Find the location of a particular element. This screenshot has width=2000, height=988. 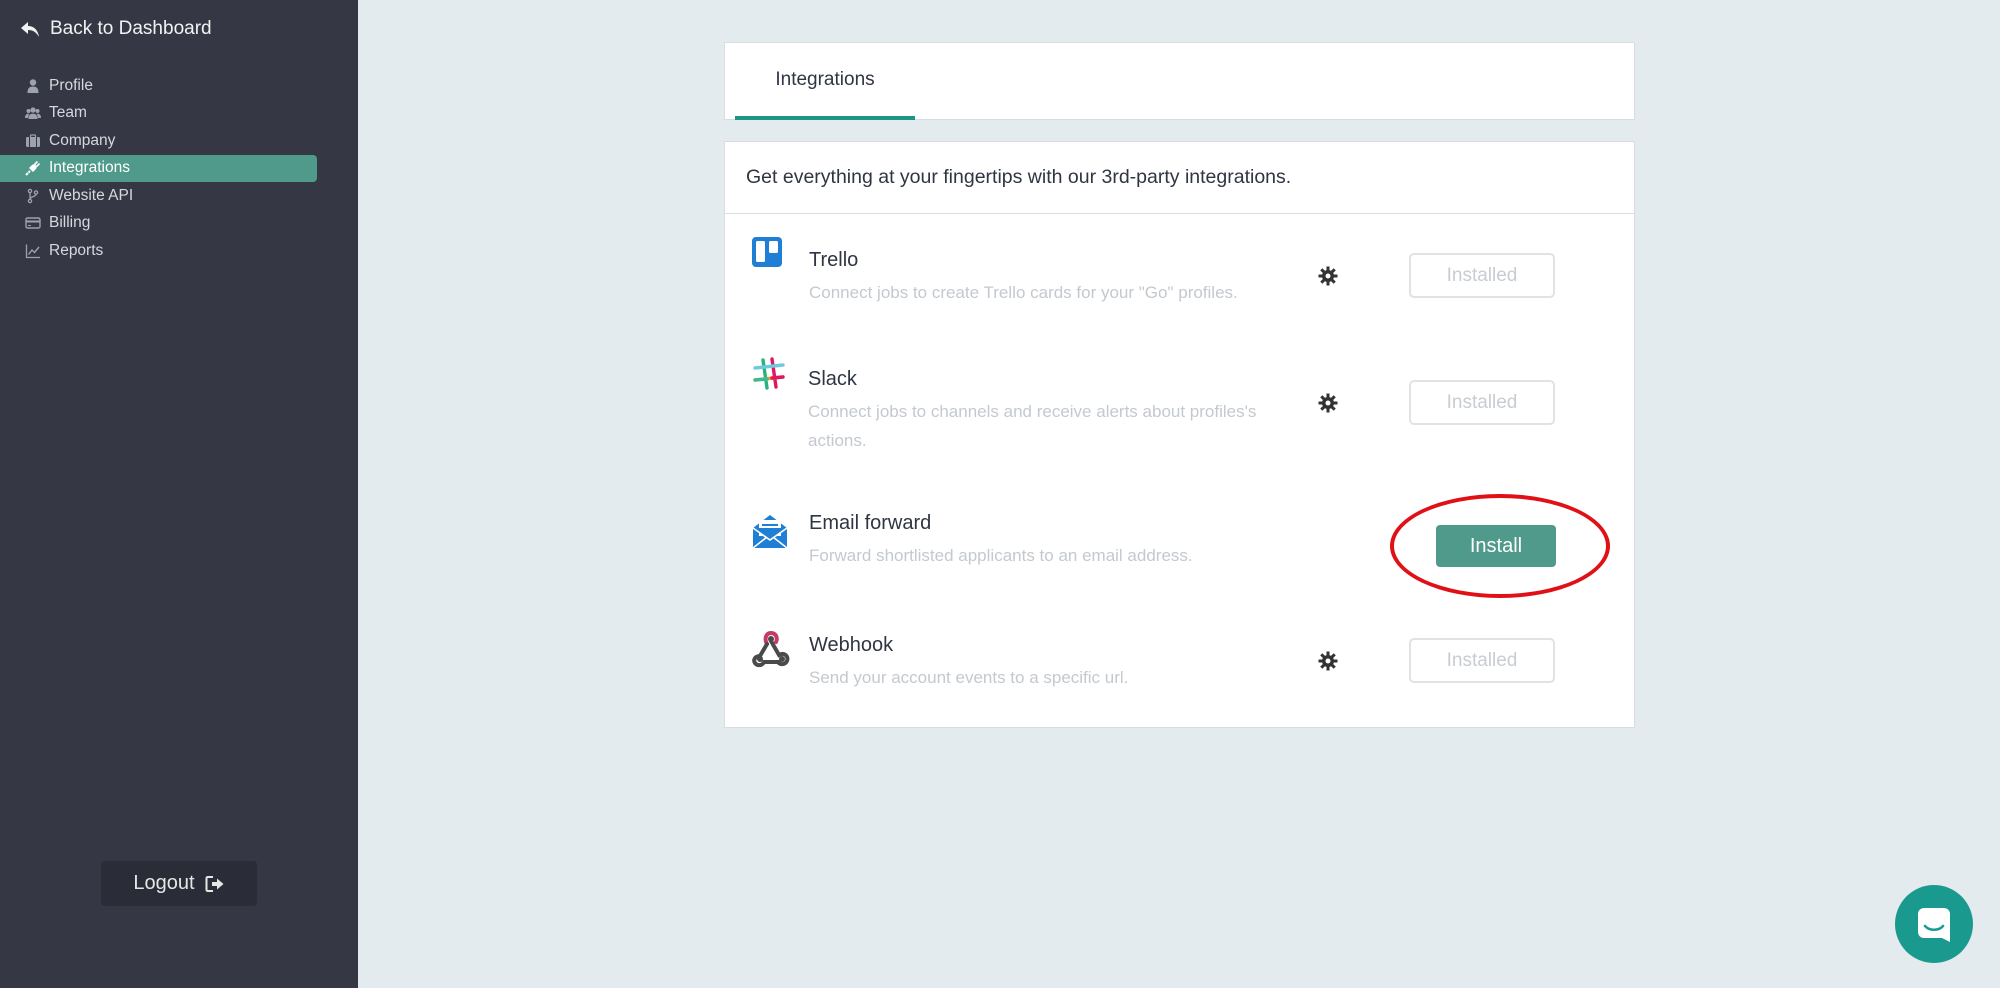

sidebar-item-label: Billing is located at coordinates (70, 223).